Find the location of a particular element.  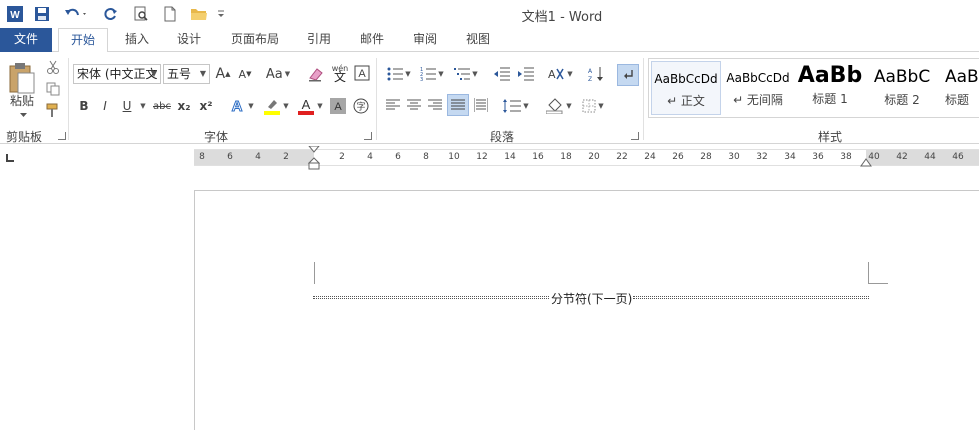

indent-marker-icon is located at coordinates (314, 158).